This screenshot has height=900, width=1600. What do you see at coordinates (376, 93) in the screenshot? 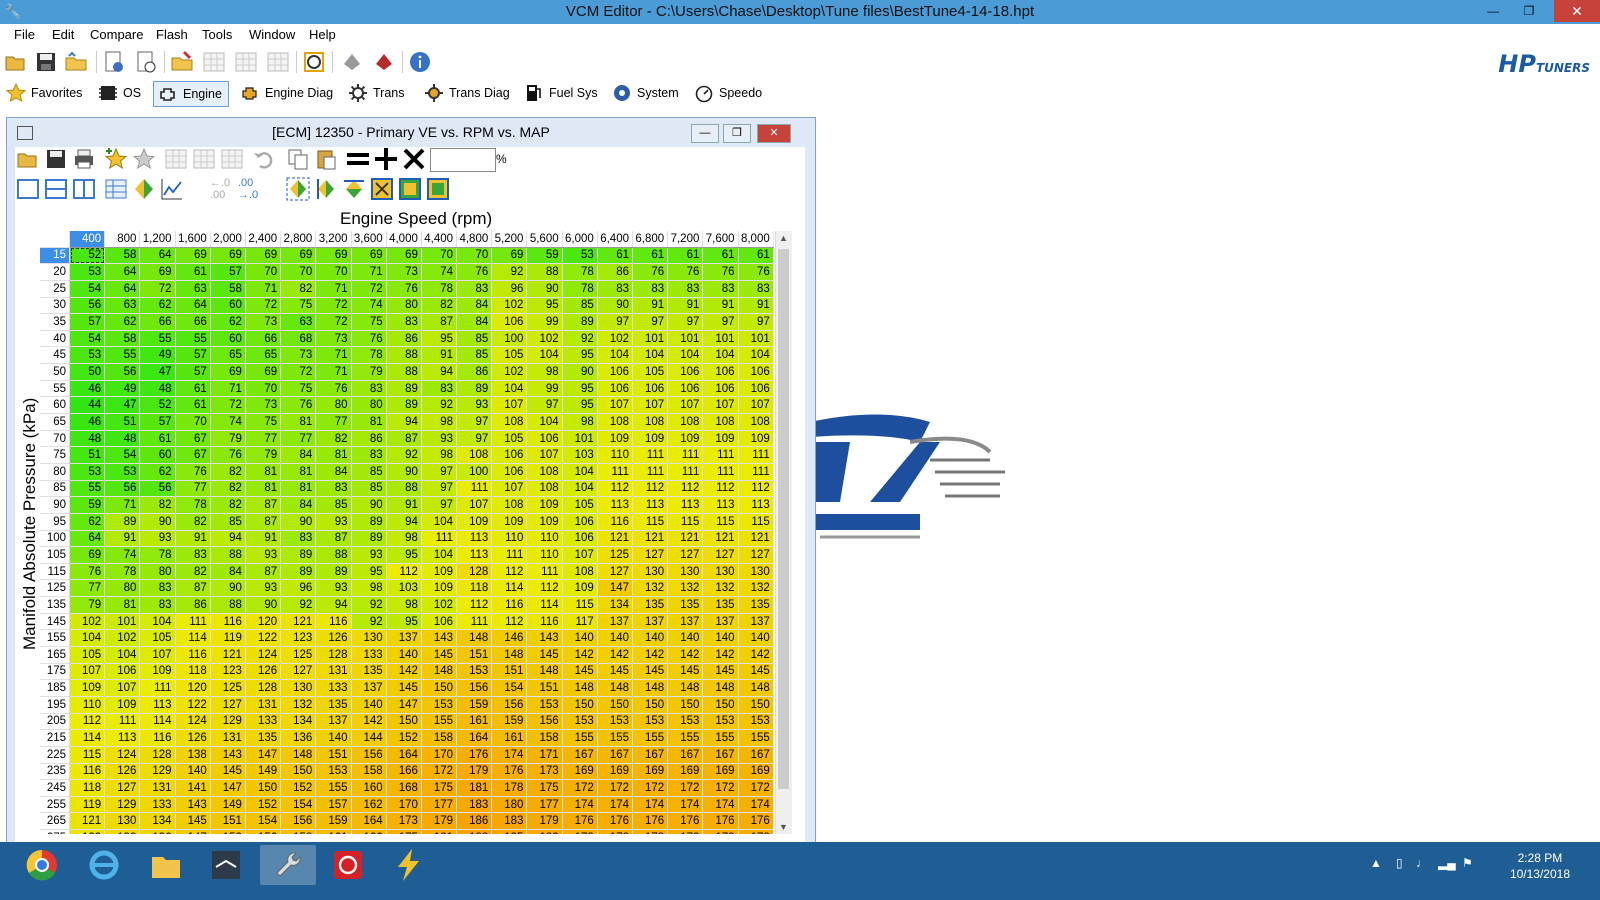
I see `nav-trans: Trans` at bounding box center [376, 93].